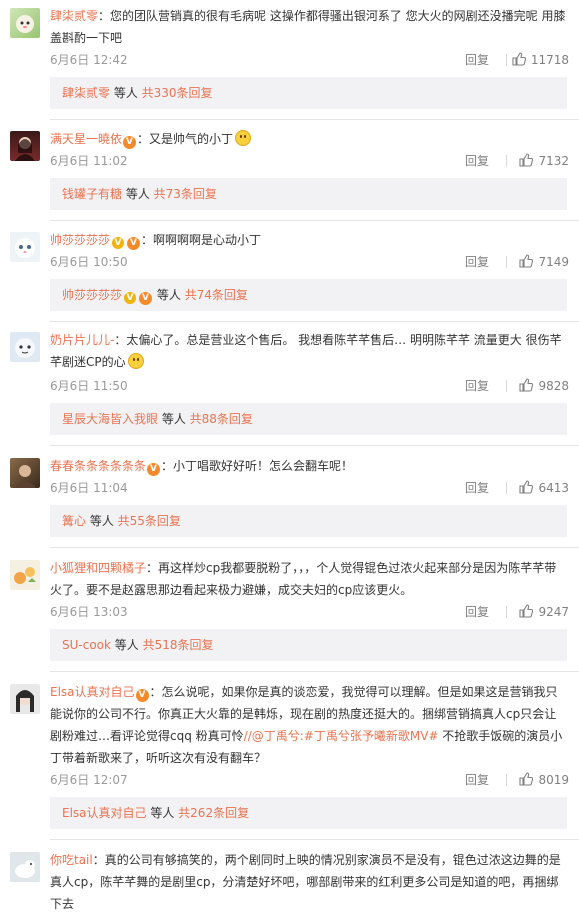  I want to click on comment-meta: 6月6日 12:07 回复 8019, so click(314, 780).